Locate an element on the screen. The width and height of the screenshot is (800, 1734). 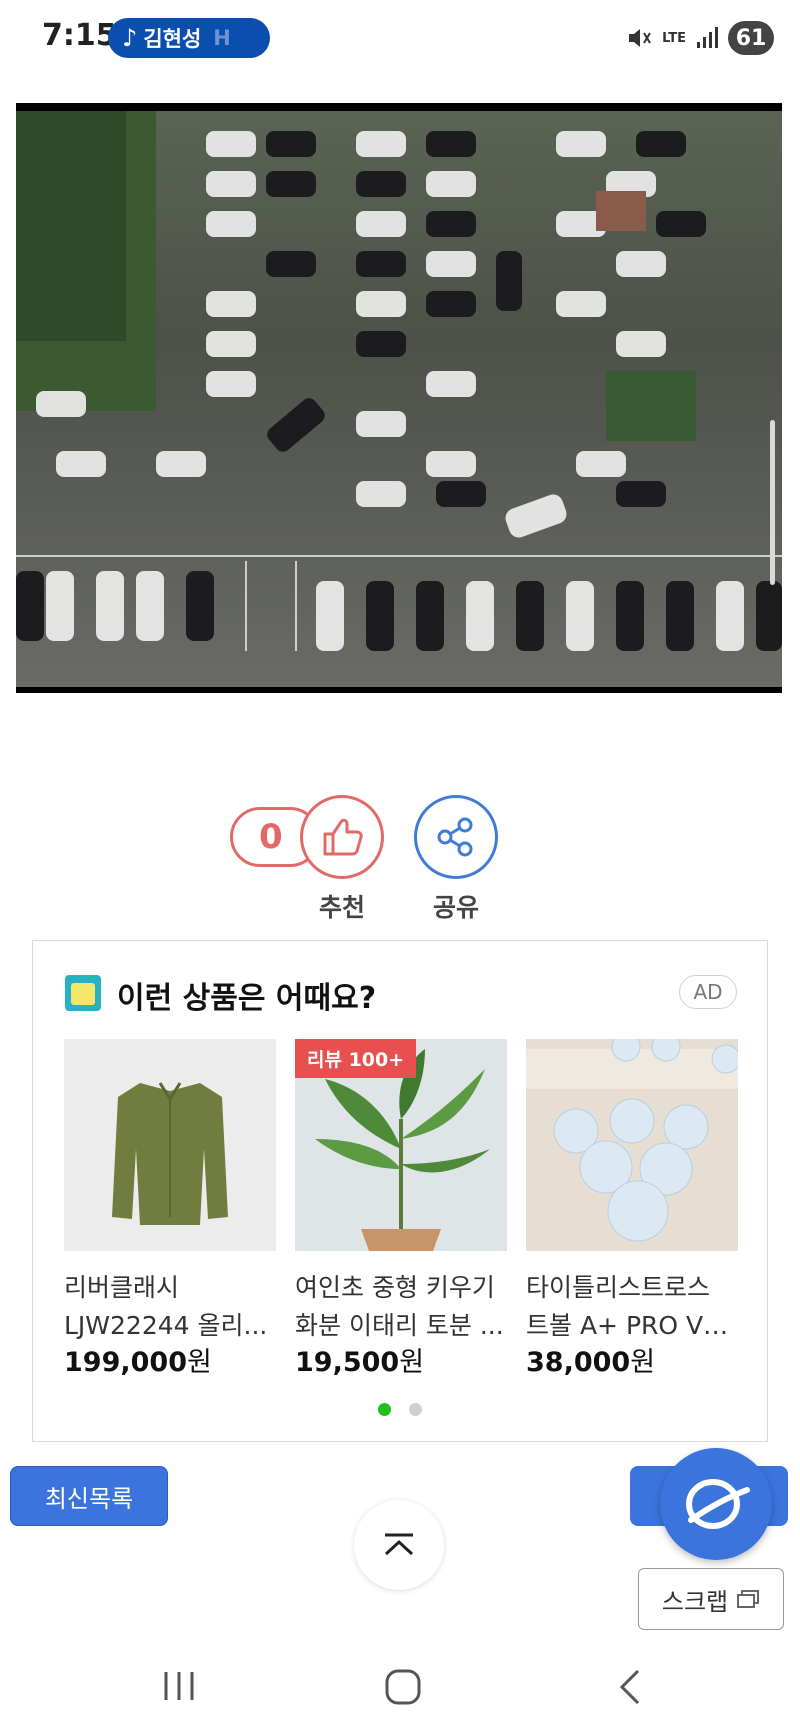
chevron-up-icon is located at coordinates (399, 1544).